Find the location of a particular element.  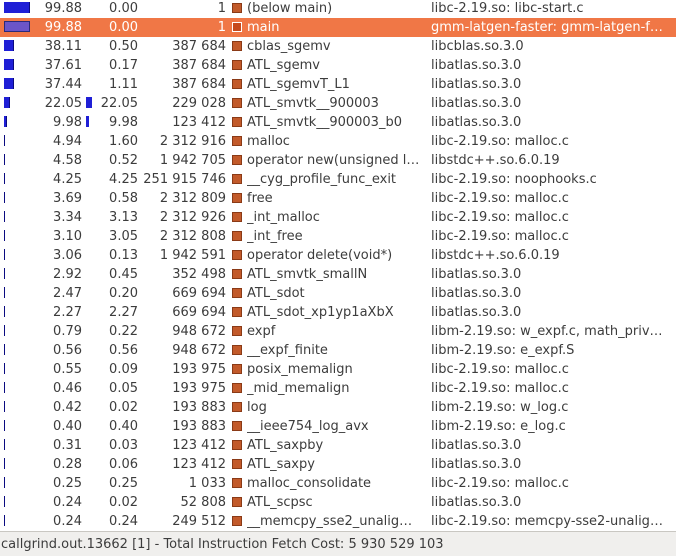

function-row: 0.24 0.02 52 808 ATL_scpsc libatlas.so.3.0 is located at coordinates (338, 502).